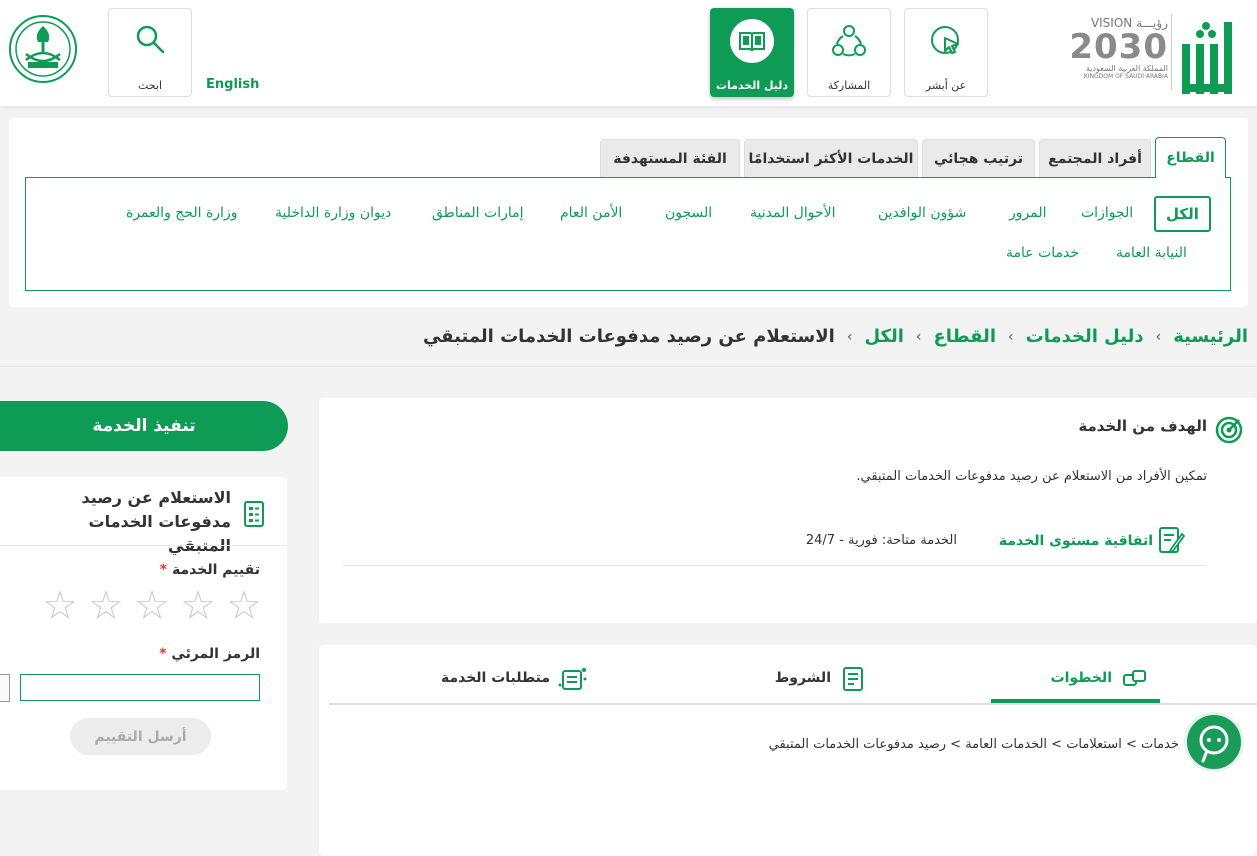 This screenshot has width=1257, height=856. What do you see at coordinates (1125, 76) in the screenshot?
I see `vision-line-en: KINGDOM OF SAUDI ARABIA` at bounding box center [1125, 76].